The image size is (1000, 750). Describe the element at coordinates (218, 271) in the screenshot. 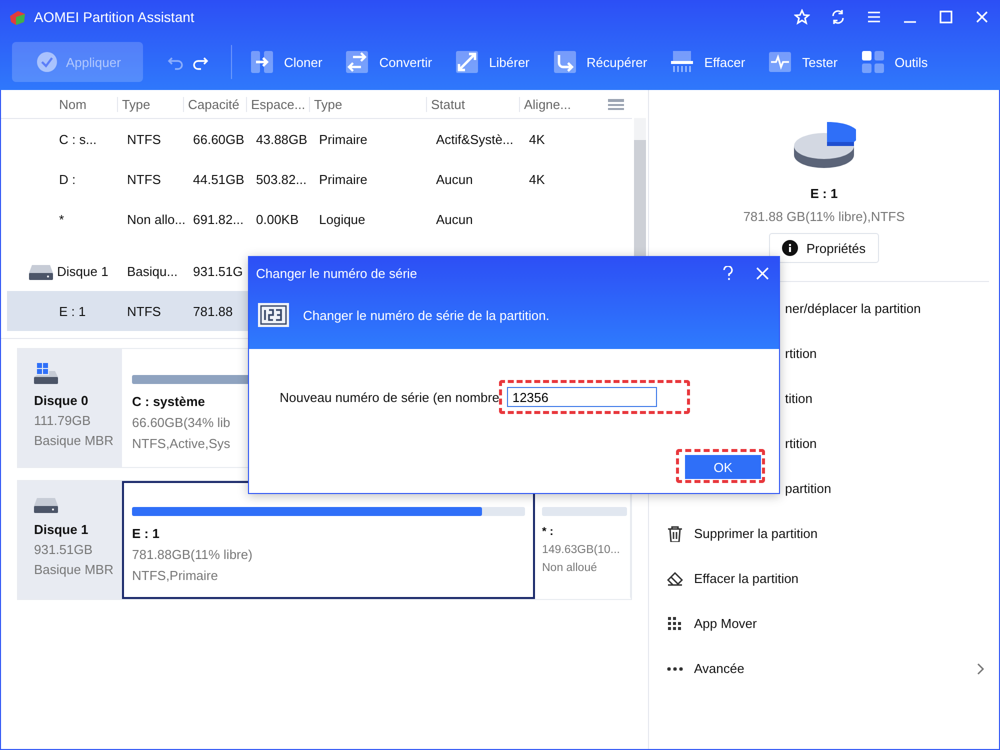

I see `table-cell-text: 931.51G` at that location.